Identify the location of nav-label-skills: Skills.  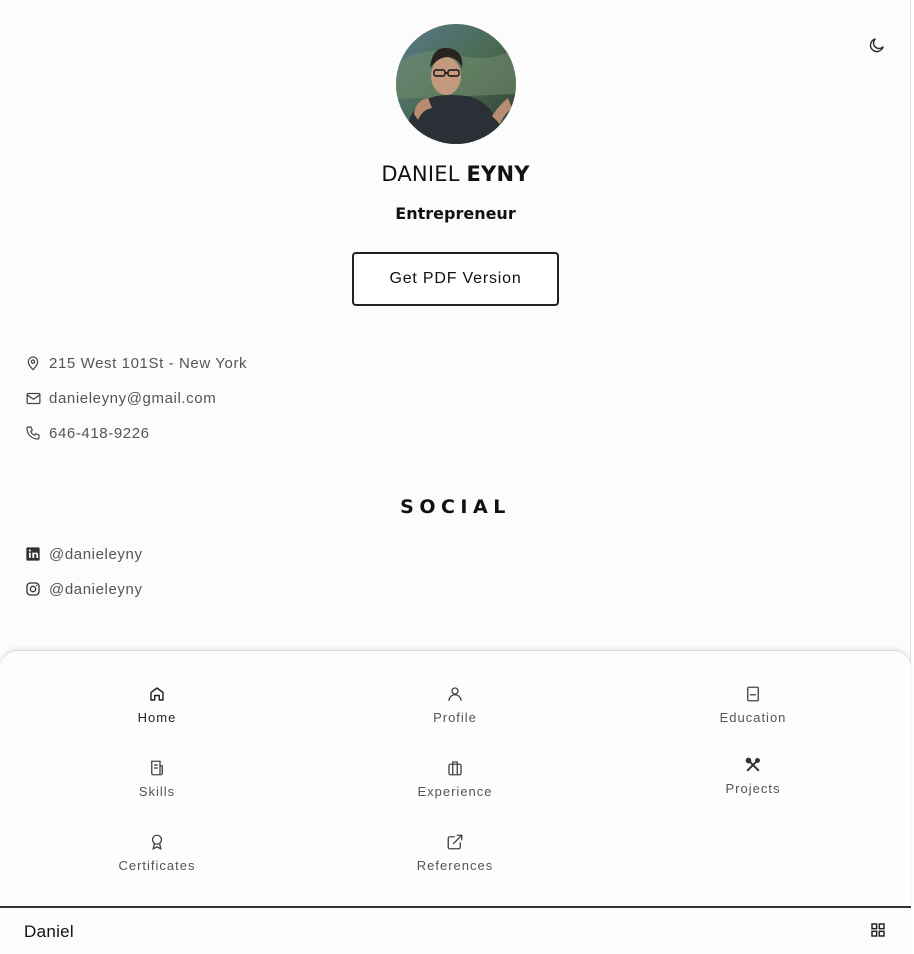
(157, 791).